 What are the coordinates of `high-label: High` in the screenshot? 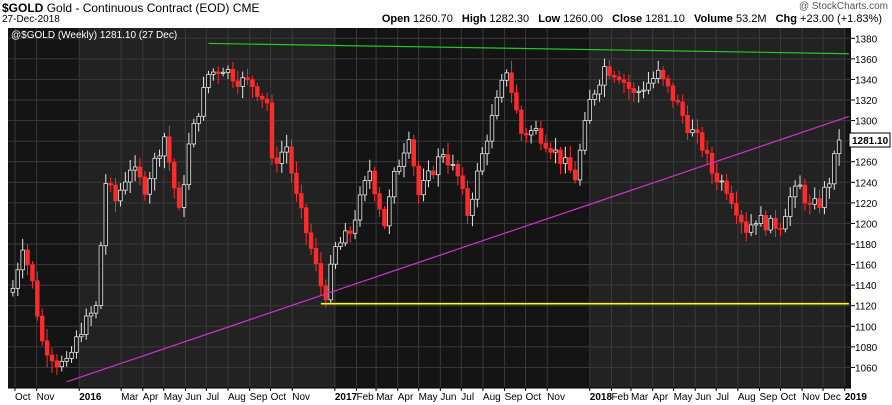 It's located at (474, 19).